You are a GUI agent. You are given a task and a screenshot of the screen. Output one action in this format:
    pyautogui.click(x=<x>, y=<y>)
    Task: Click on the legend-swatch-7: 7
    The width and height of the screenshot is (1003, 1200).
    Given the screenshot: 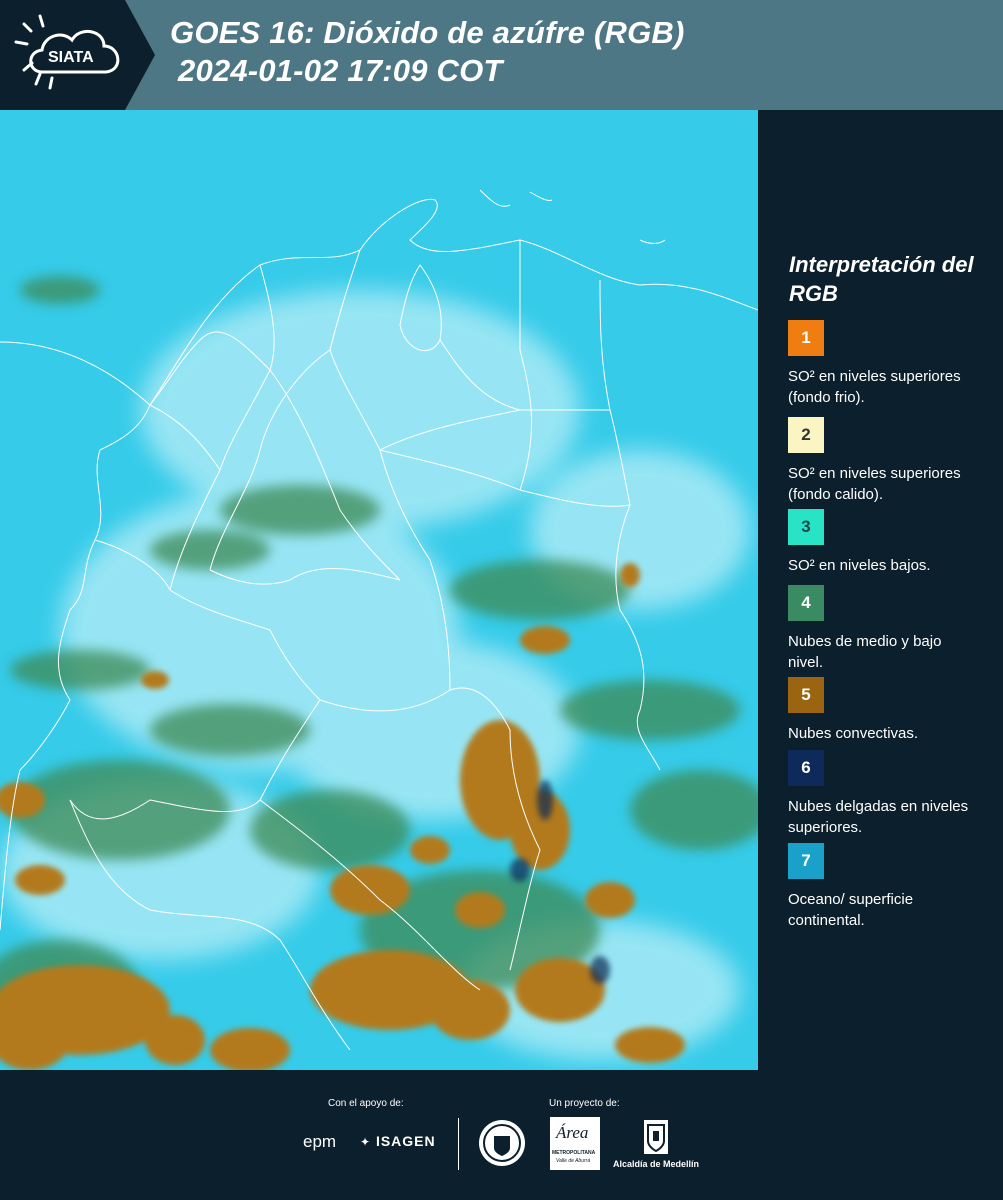 What is the action you would take?
    pyautogui.click(x=806, y=861)
    